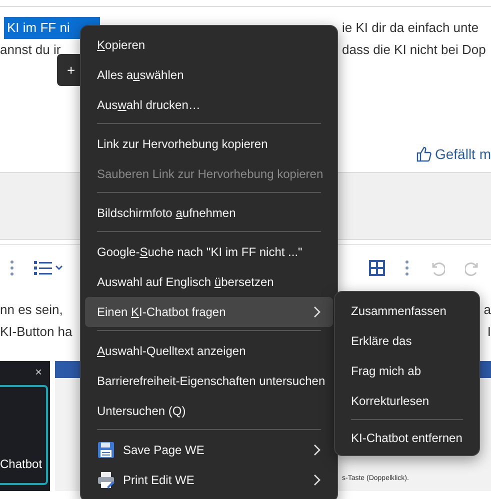 The width and height of the screenshot is (491, 499). What do you see at coordinates (487, 310) in the screenshot?
I see `reply-text: a` at bounding box center [487, 310].